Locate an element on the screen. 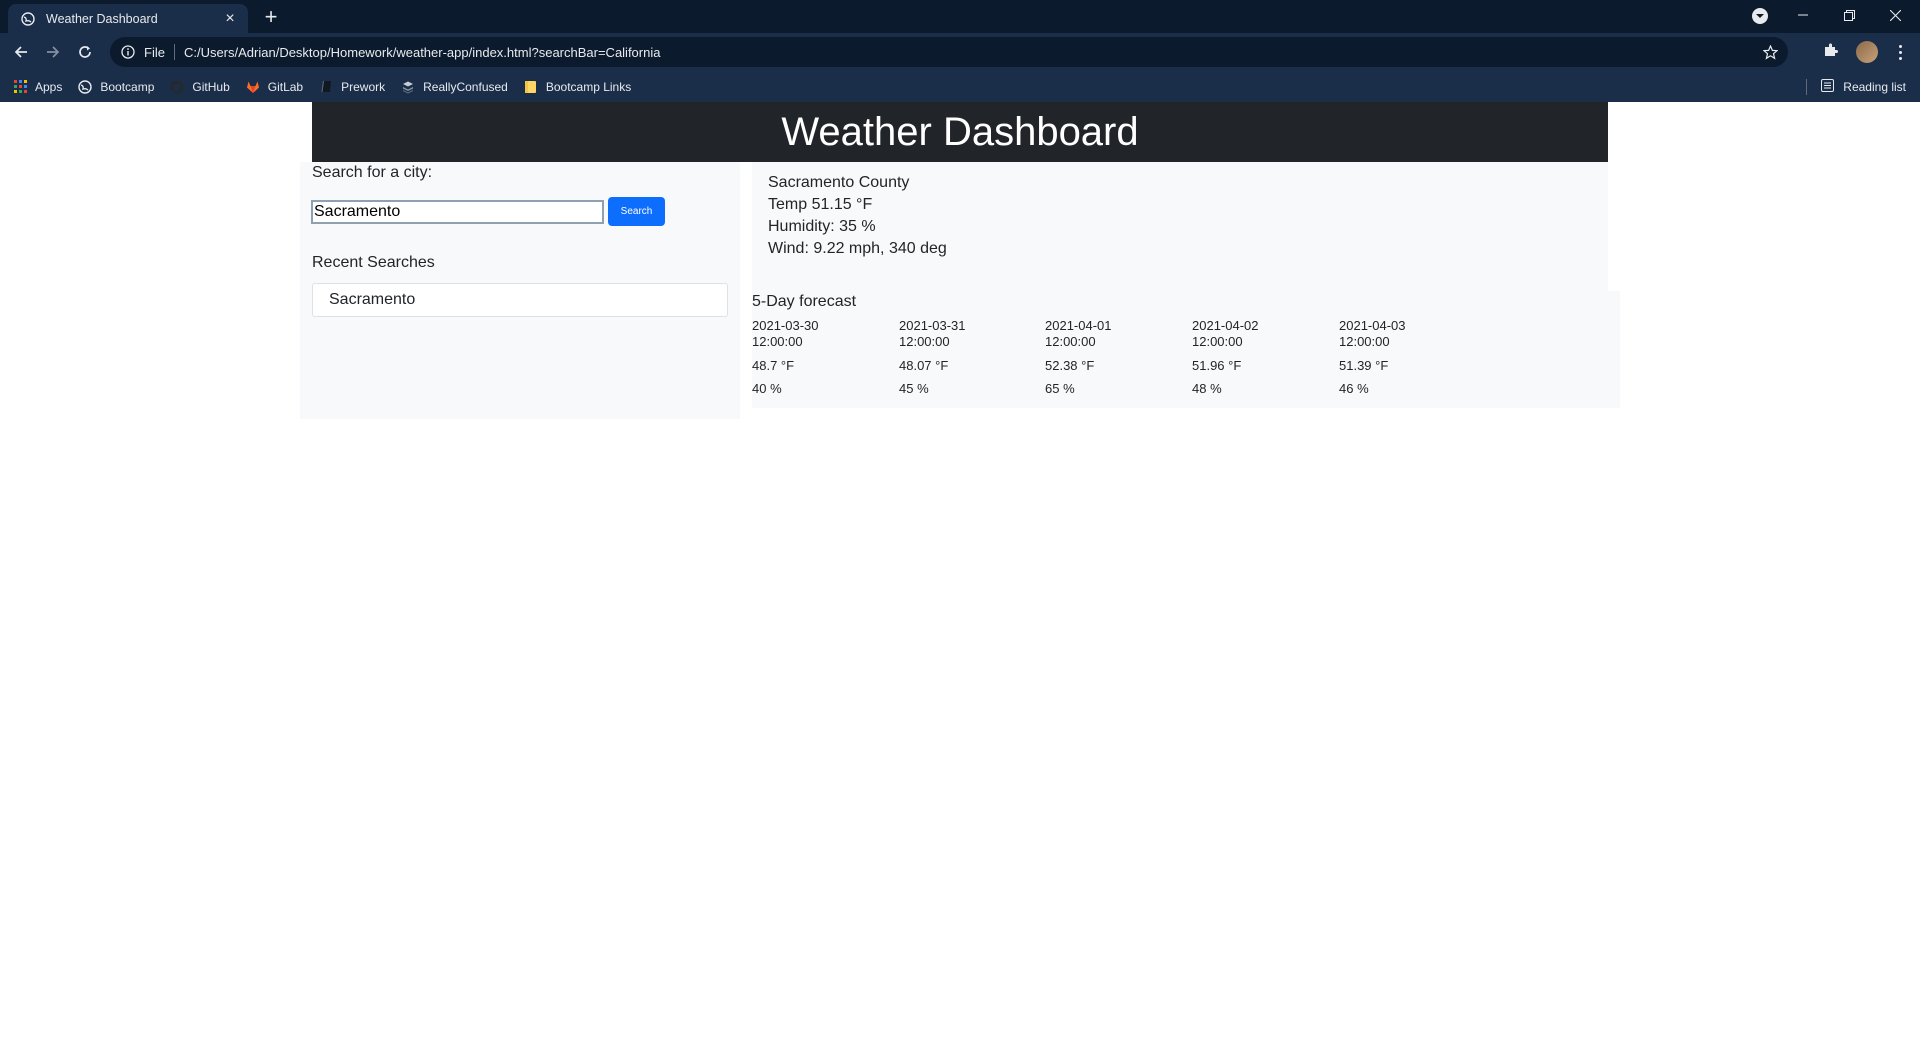 The width and height of the screenshot is (1920, 1040). bookmark-label: ReallyConfused is located at coordinates (465, 86).